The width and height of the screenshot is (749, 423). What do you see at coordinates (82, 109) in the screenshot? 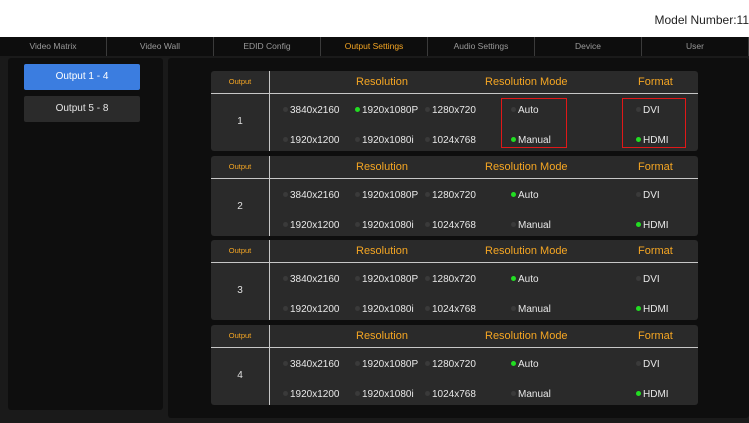
I see `output-5-8-button: Output 5 - 8` at bounding box center [82, 109].